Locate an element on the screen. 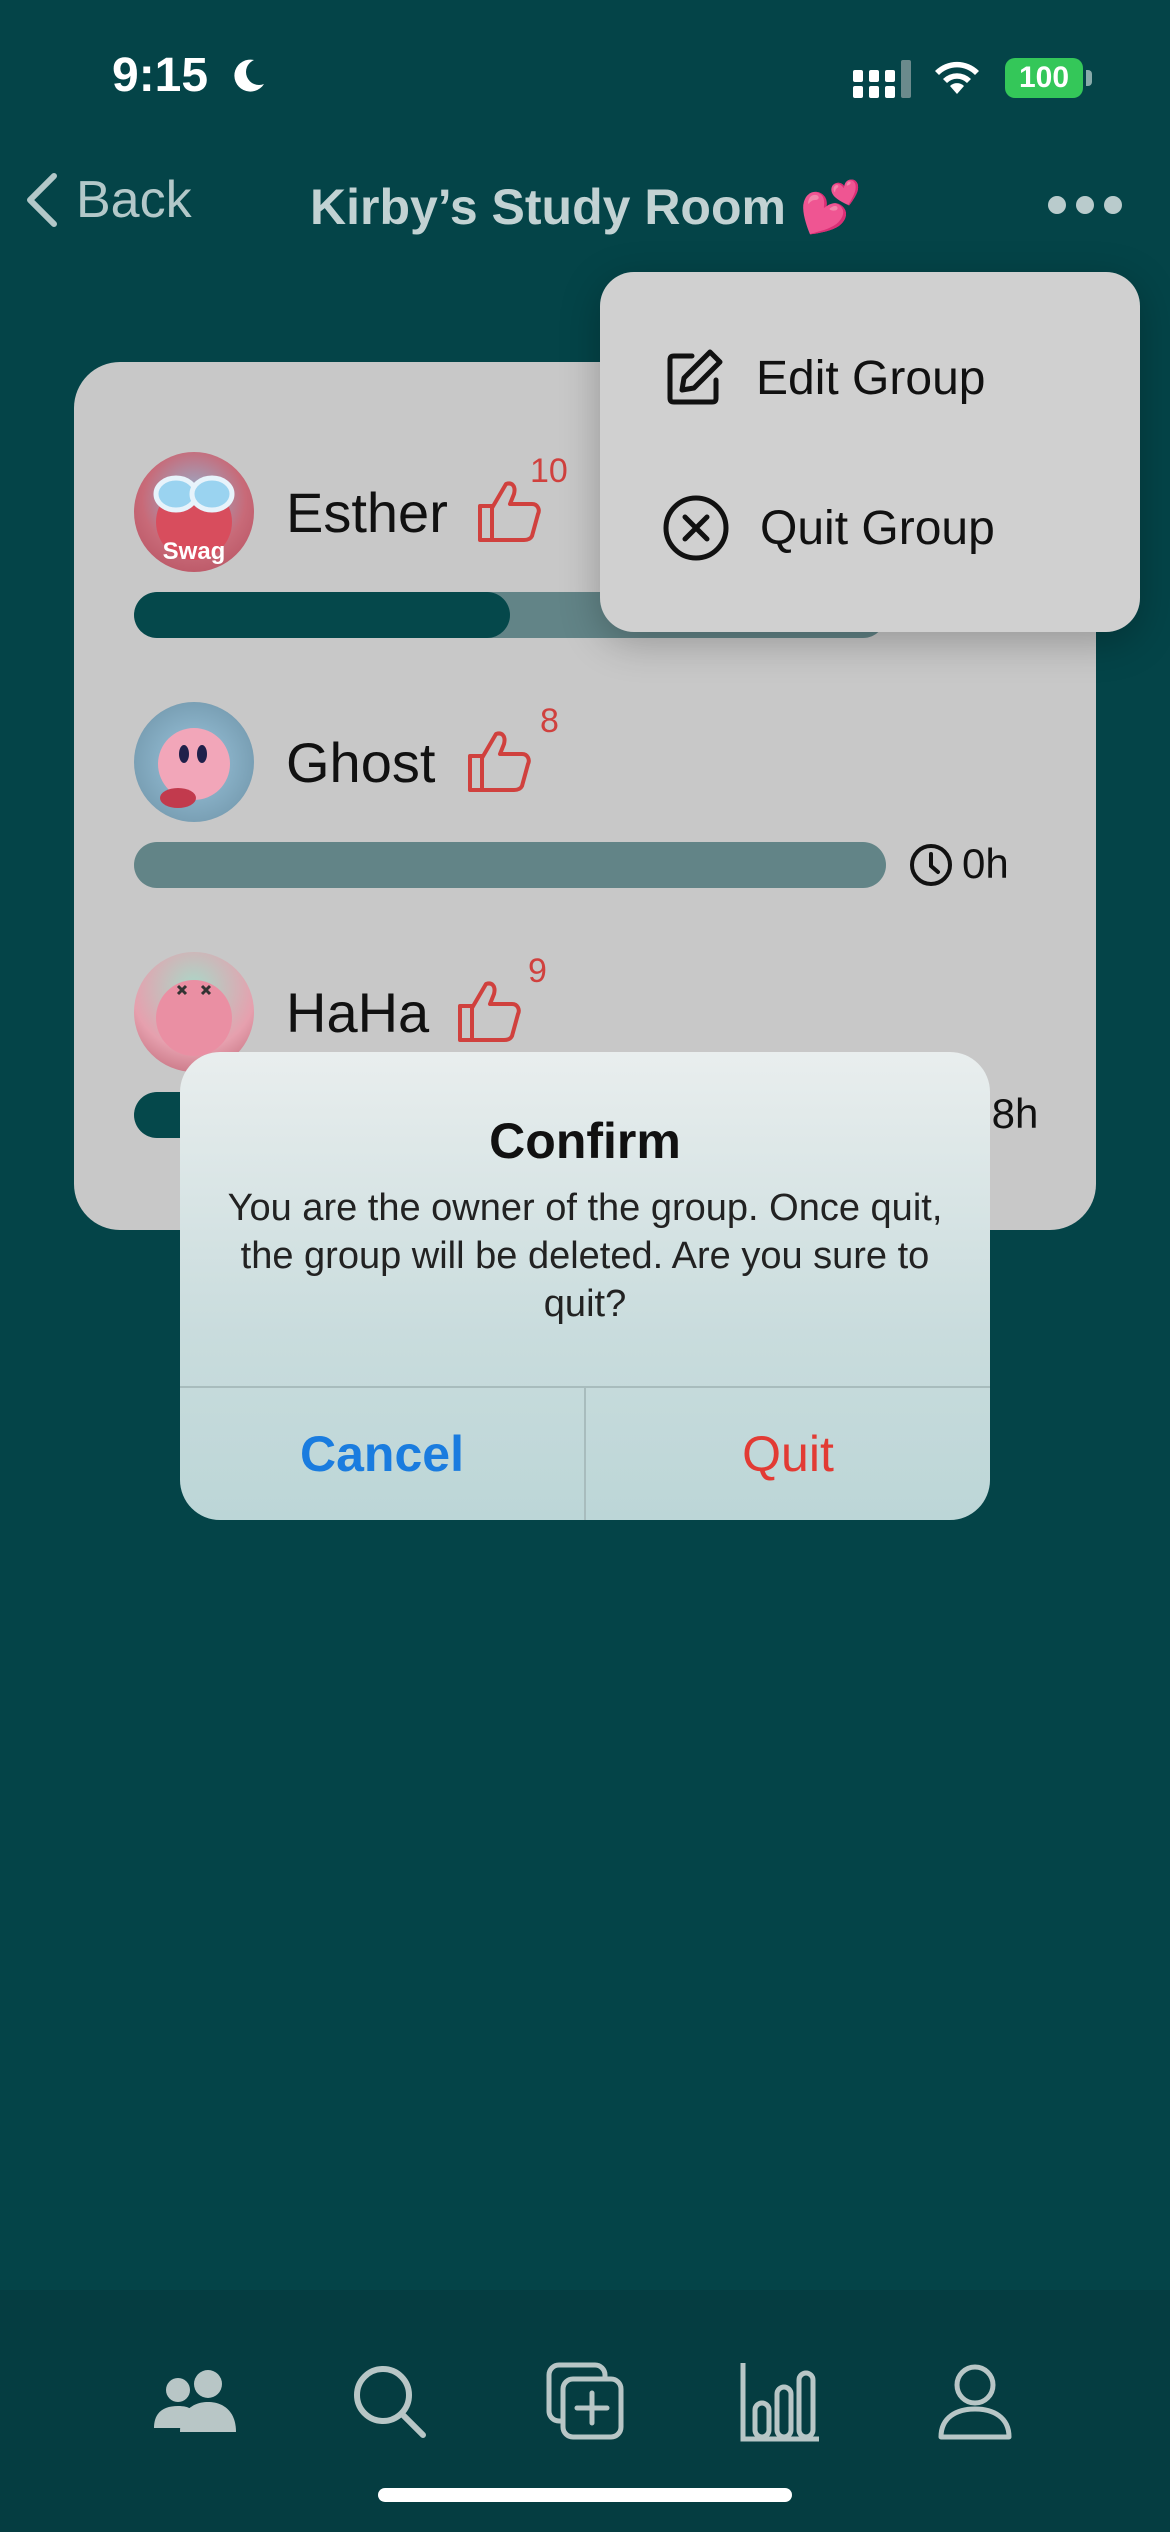 This screenshot has height=2532, width=1170. like-count: 10 is located at coordinates (549, 471).